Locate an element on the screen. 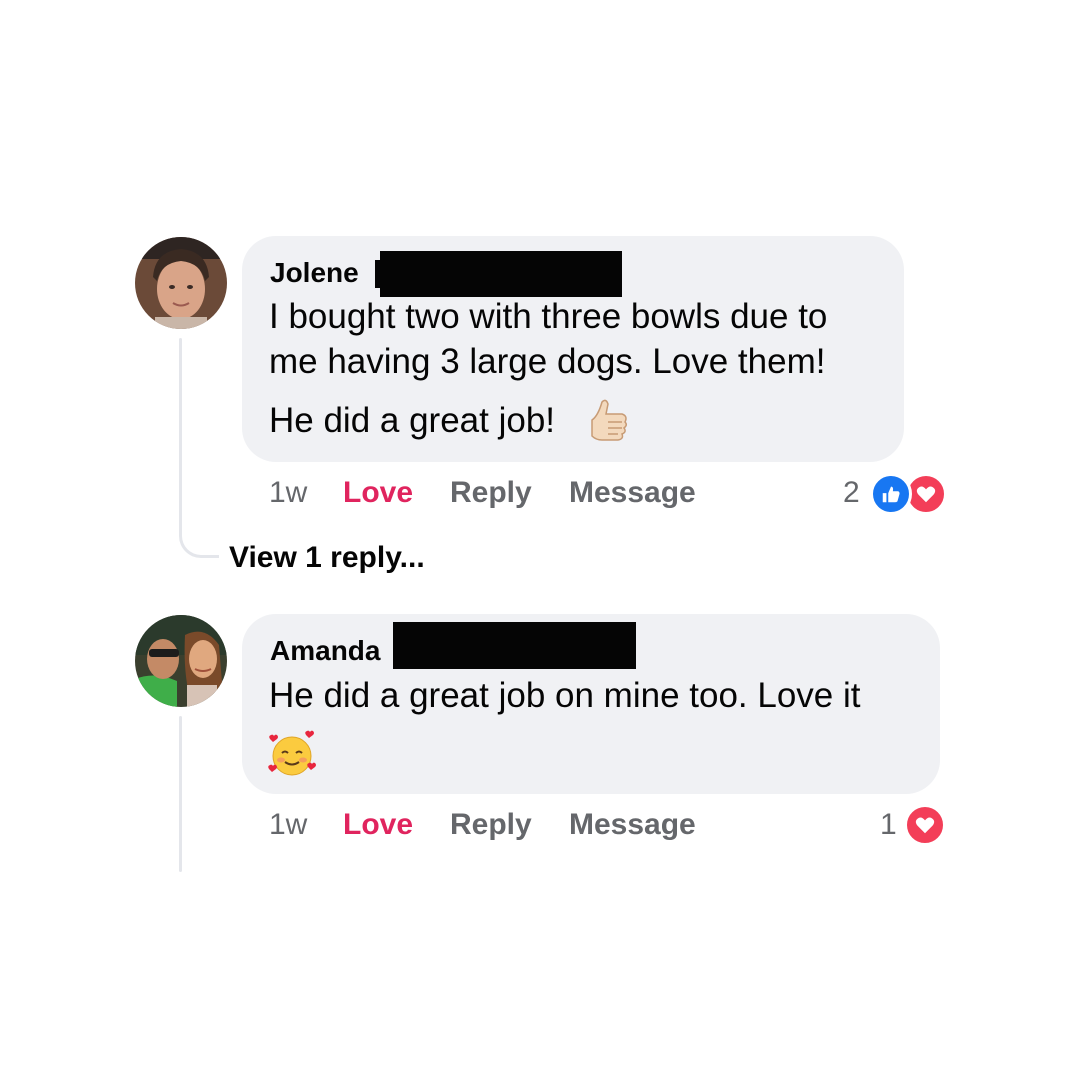 Image resolution: width=1080 pixels, height=1080 pixels. like-reaction-icon is located at coordinates (891, 494).